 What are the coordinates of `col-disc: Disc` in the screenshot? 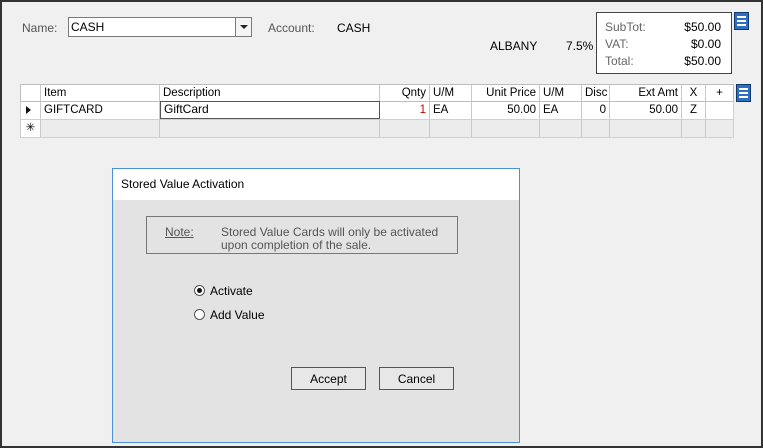 It's located at (596, 93).